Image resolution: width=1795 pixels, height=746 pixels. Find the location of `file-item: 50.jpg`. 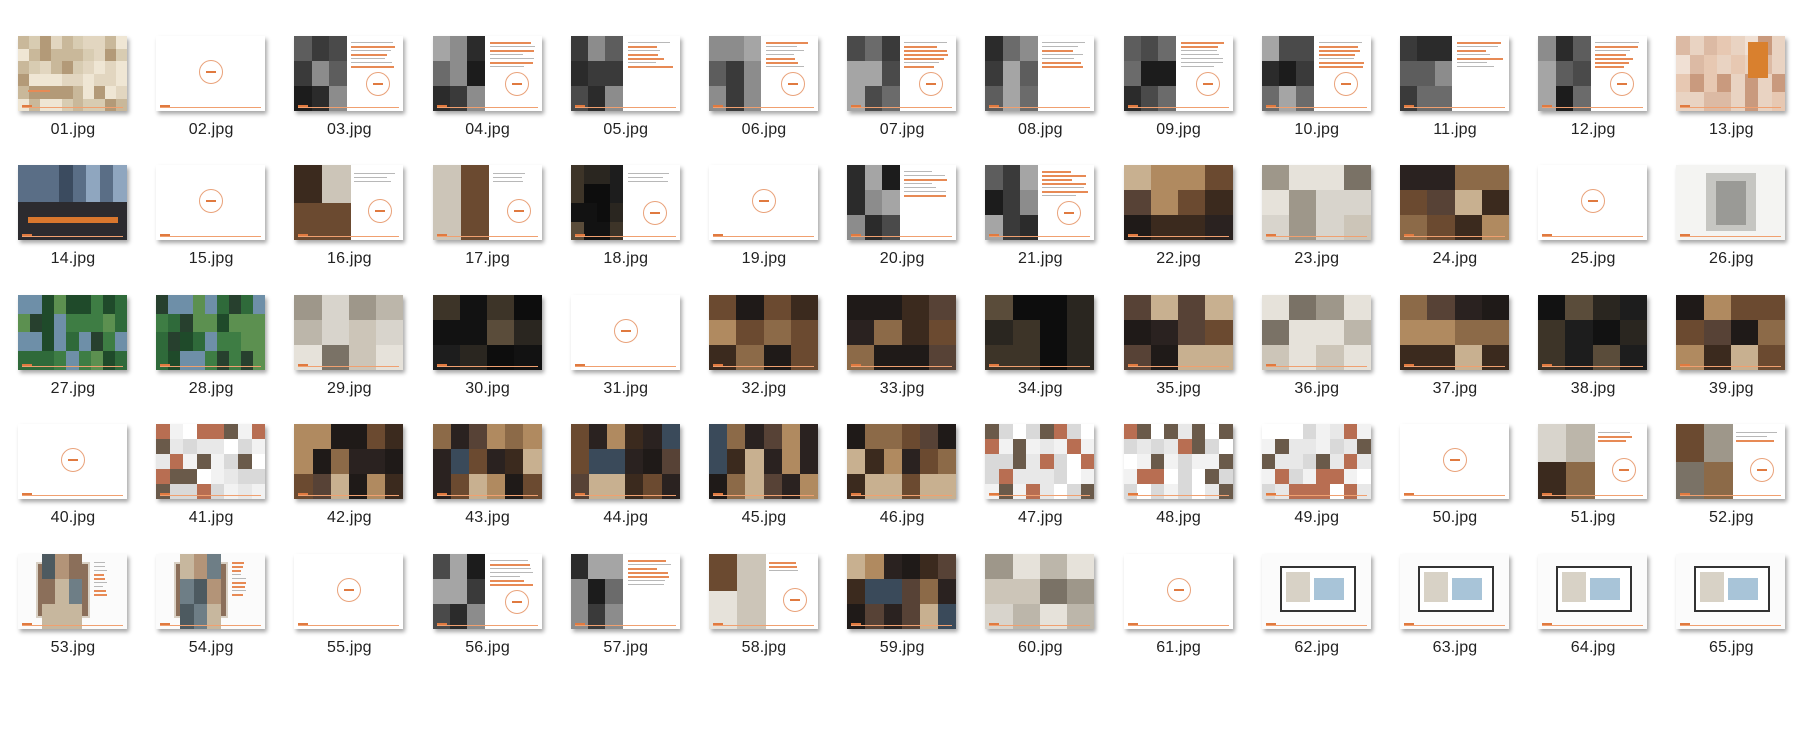

file-item: 50.jpg is located at coordinates (1451, 455).